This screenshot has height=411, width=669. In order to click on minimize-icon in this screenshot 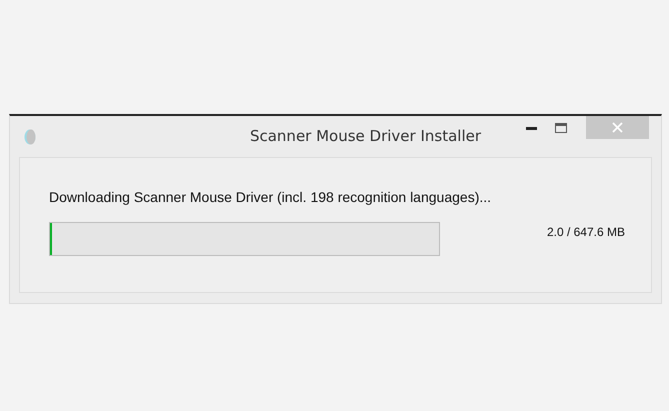, I will do `click(531, 128)`.